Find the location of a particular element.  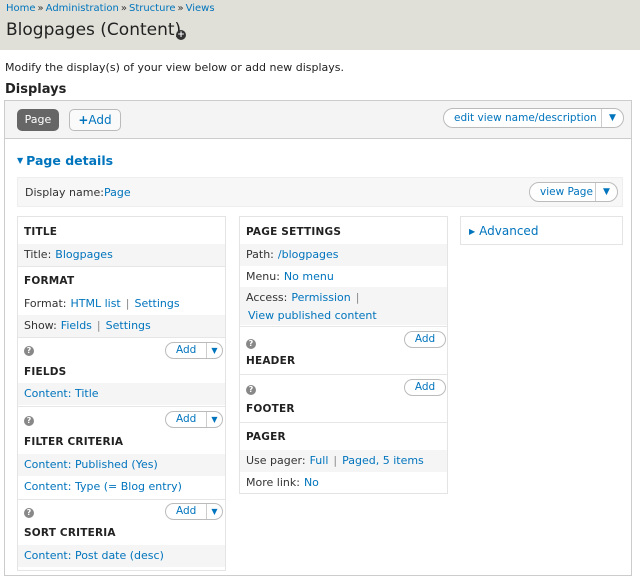

format-row: Format: HTML list | Settings is located at coordinates (121, 304).